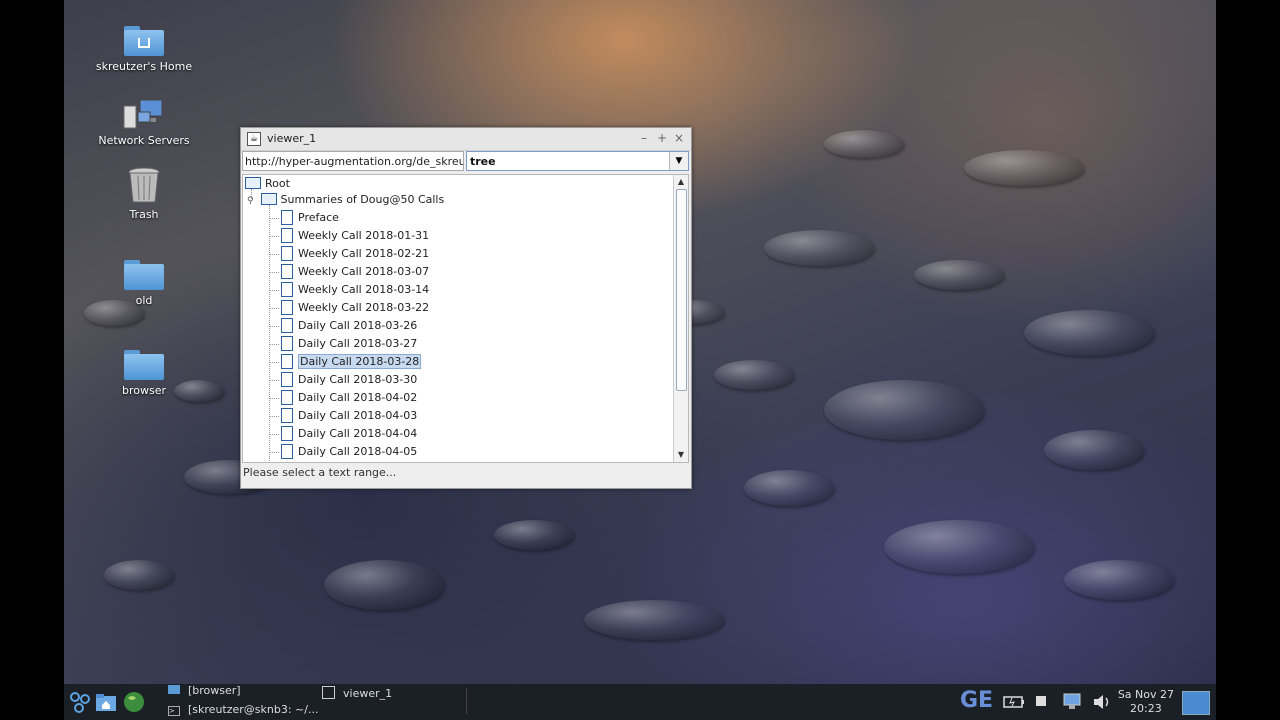  What do you see at coordinates (144, 140) in the screenshot?
I see `desktop-icon-label: Network Servers` at bounding box center [144, 140].